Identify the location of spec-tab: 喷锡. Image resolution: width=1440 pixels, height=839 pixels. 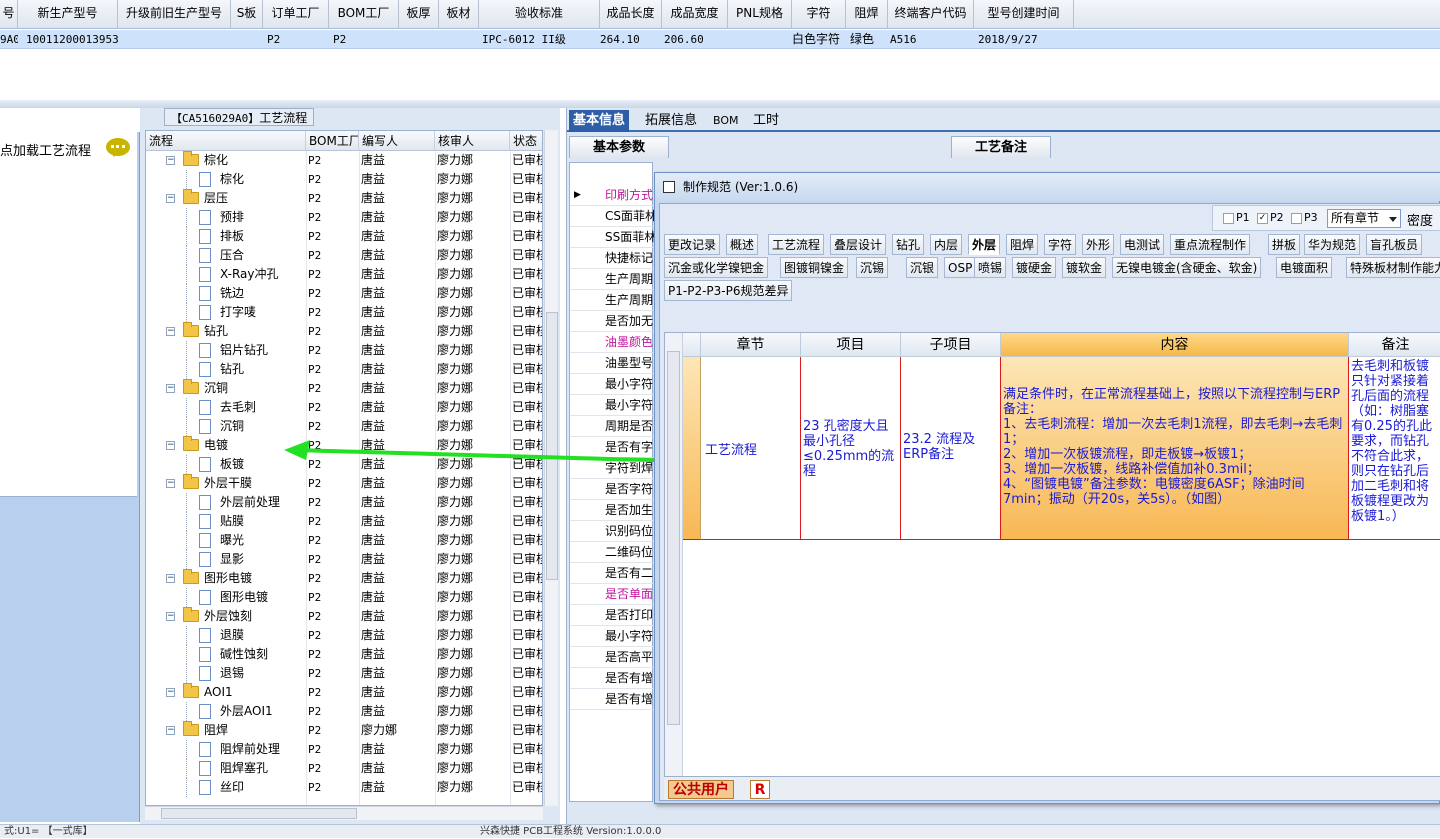
(990, 267).